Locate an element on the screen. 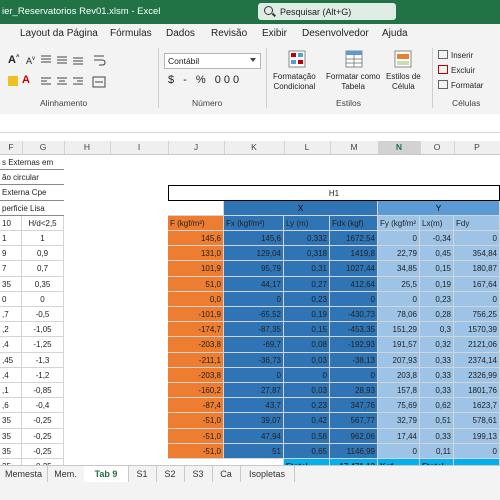 This screenshot has height=500, width=500. col-header-g: G is located at coordinates (43, 147).